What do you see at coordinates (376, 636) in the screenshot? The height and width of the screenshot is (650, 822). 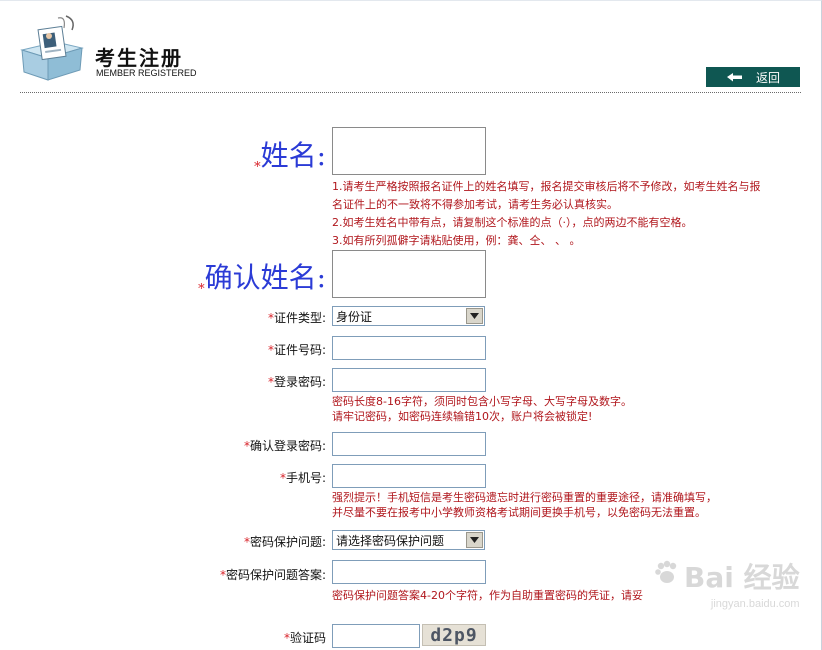 I see `captcha-input` at bounding box center [376, 636].